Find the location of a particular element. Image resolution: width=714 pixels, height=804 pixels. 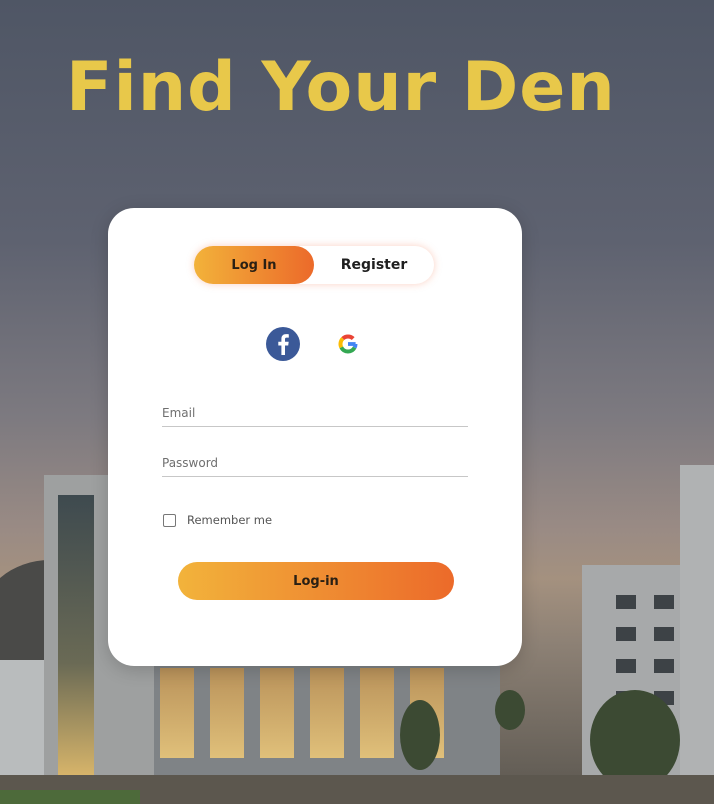

password-input is located at coordinates (315, 459).